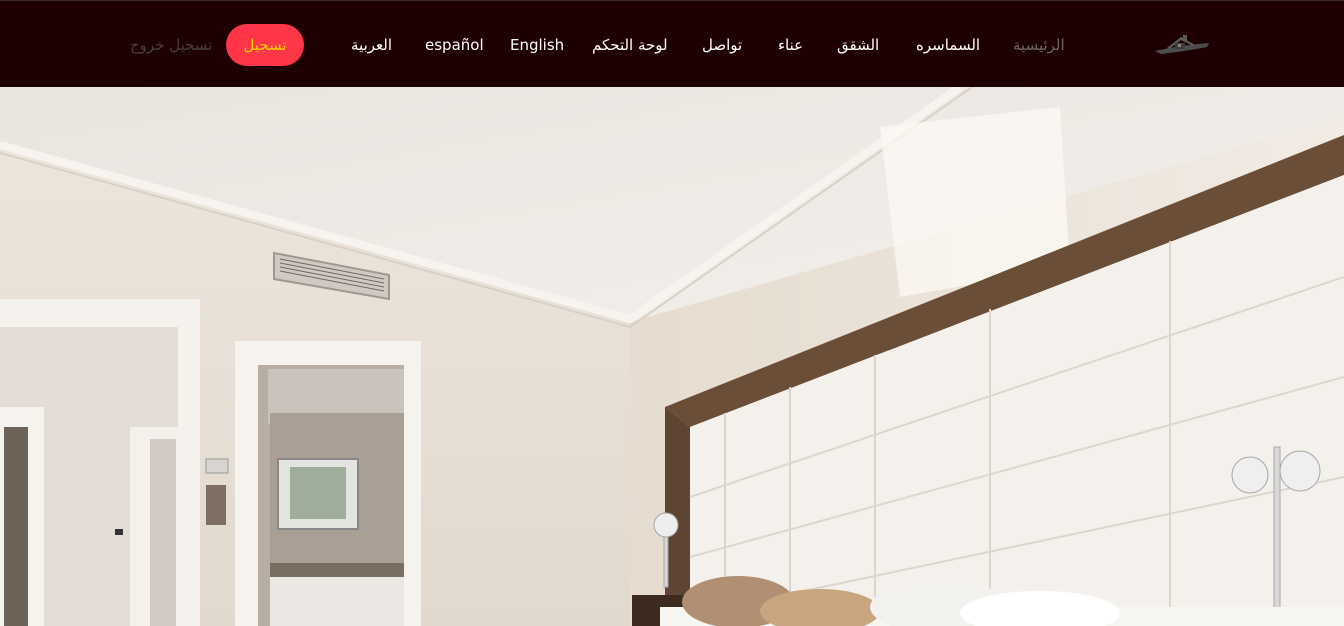 Image resolution: width=1344 pixels, height=626 pixels. I want to click on nav-lang-arabic: العربية, so click(371, 45).